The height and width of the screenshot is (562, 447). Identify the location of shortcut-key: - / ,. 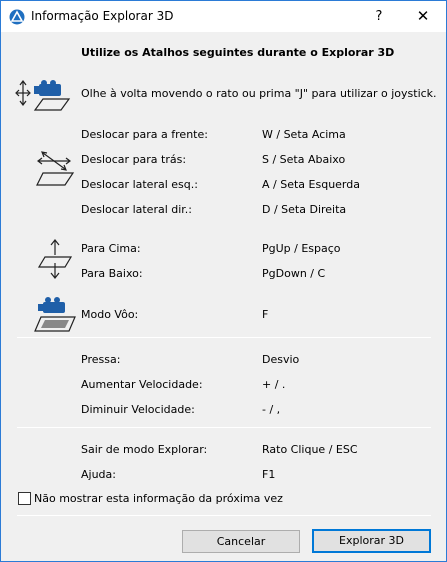
(271, 409).